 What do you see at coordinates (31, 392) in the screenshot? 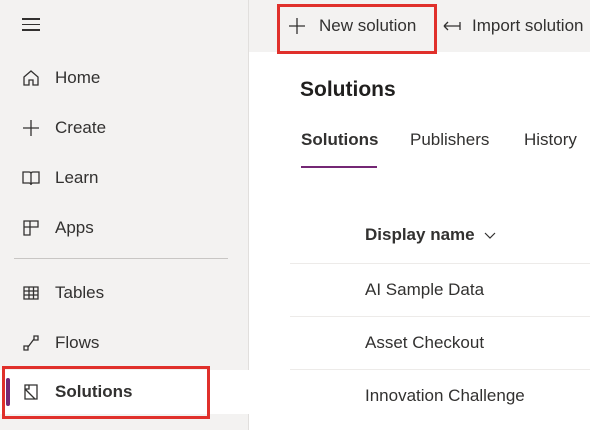
I see `solutions-icon` at bounding box center [31, 392].